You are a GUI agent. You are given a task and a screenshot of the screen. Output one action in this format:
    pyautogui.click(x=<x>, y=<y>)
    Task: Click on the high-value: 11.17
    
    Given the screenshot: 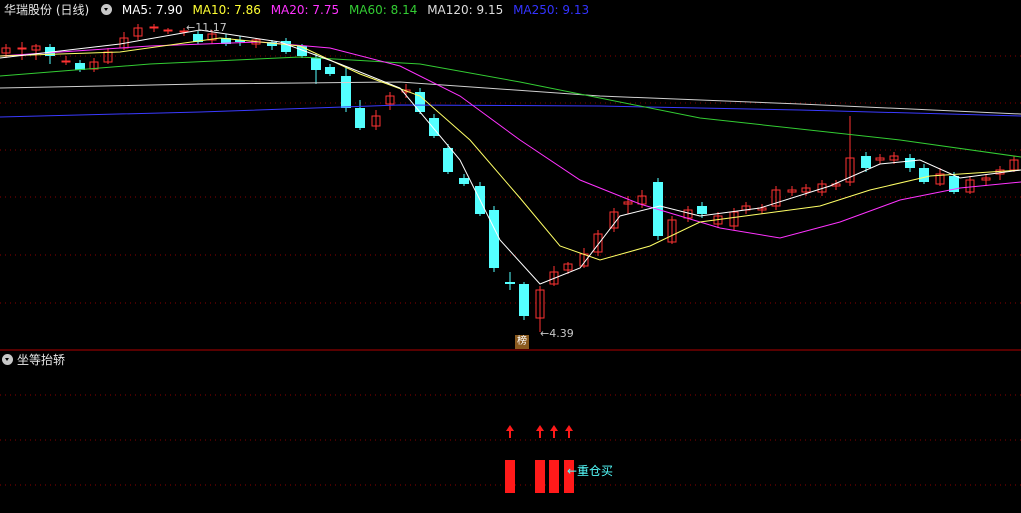 What is the action you would take?
    pyautogui.click(x=211, y=27)
    